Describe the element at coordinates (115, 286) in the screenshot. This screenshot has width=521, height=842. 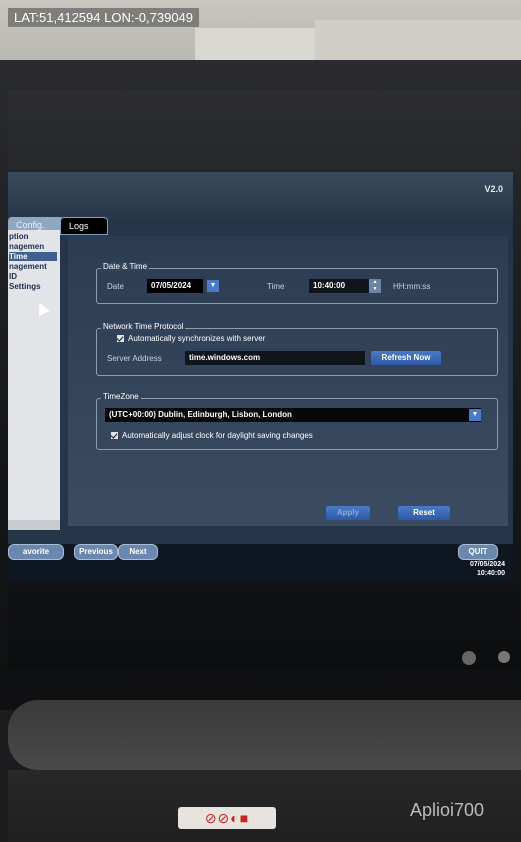
I see `date-label: Date` at that location.